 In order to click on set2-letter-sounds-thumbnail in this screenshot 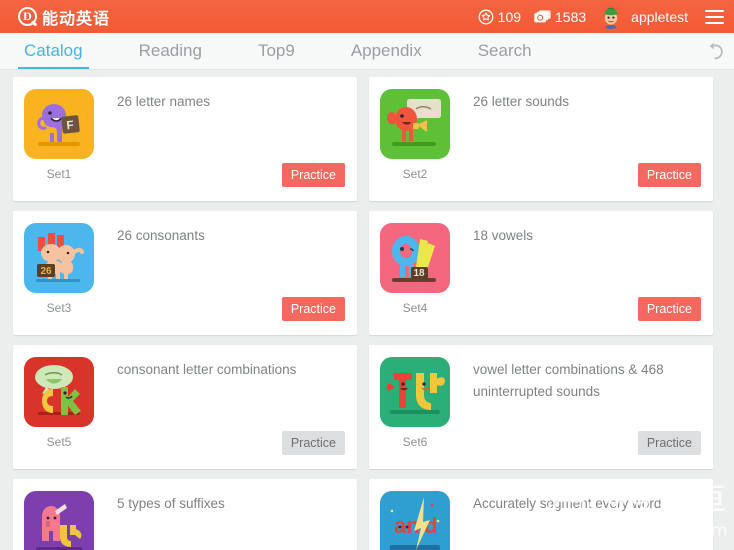, I will do `click(415, 124)`.